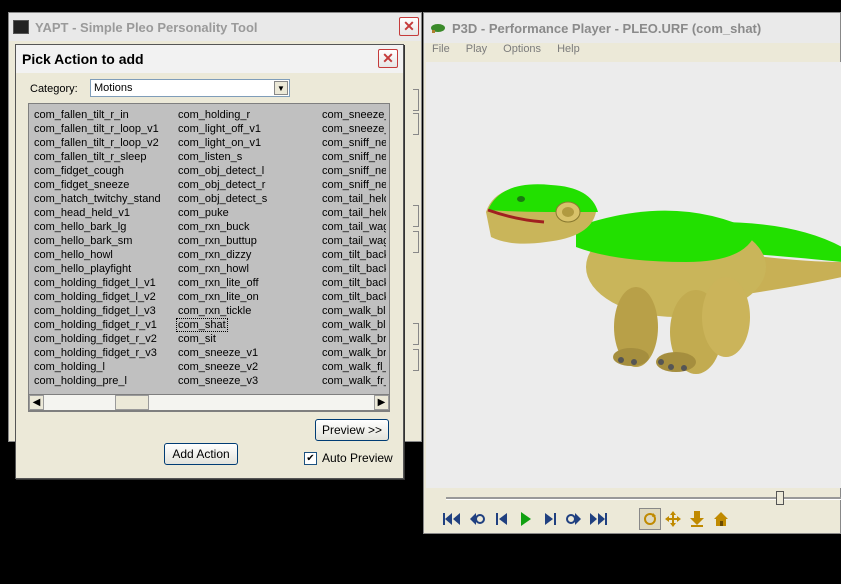  Describe the element at coordinates (222, 227) in the screenshot. I see `list-item: com_rxn_buck` at that location.